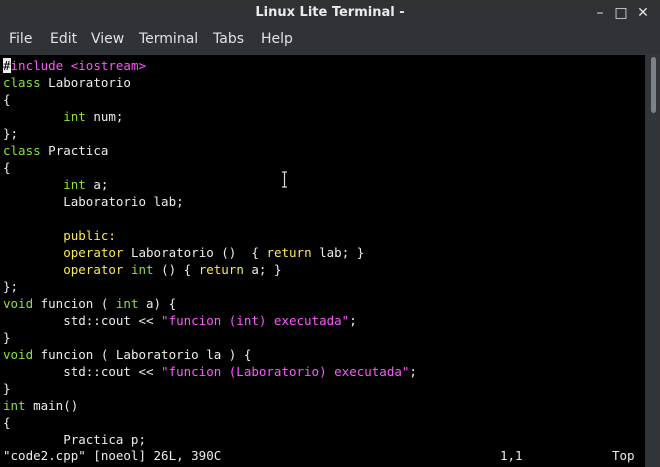  Describe the element at coordinates (20, 39) in the screenshot. I see `menu-file: File` at that location.